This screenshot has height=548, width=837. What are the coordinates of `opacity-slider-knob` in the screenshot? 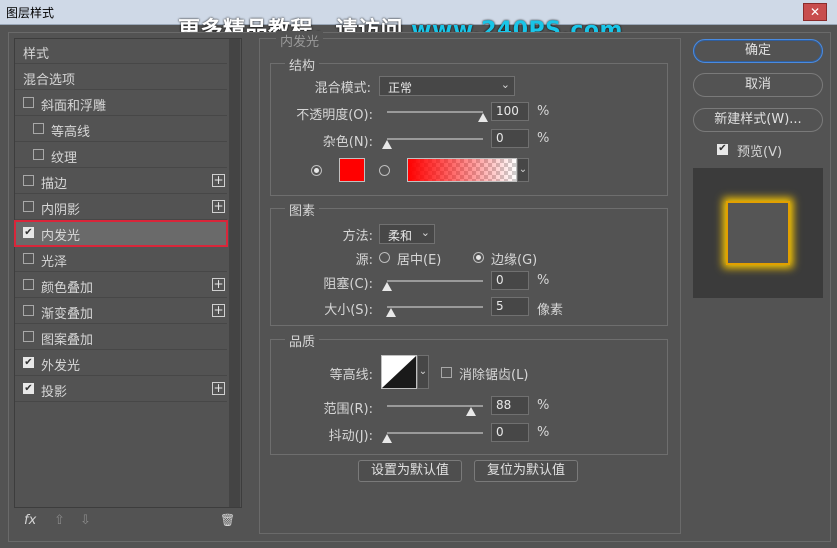 It's located at (483, 117).